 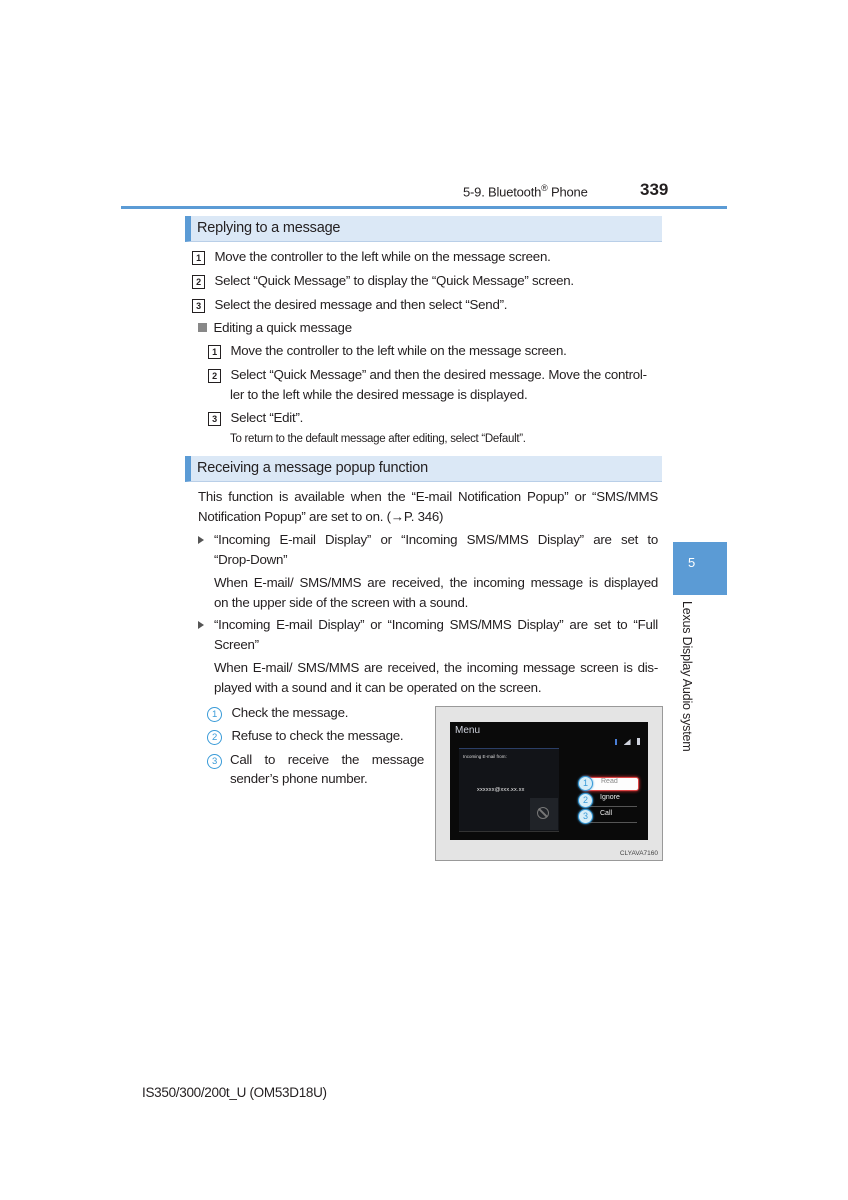 I want to click on chapter-label-text: Lexus Display Audio system, so click(x=687, y=676).